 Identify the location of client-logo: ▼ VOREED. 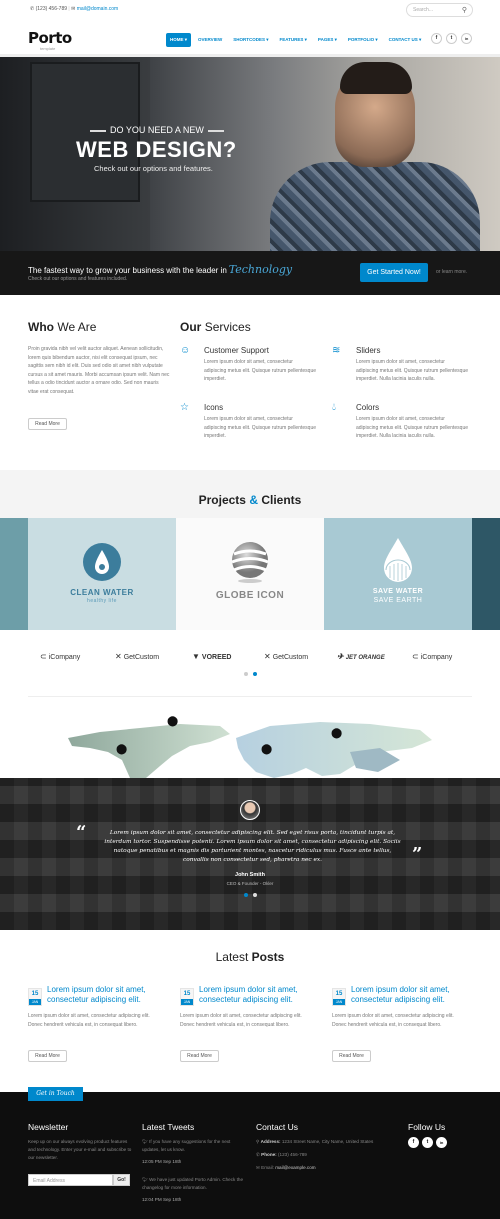
(211, 656).